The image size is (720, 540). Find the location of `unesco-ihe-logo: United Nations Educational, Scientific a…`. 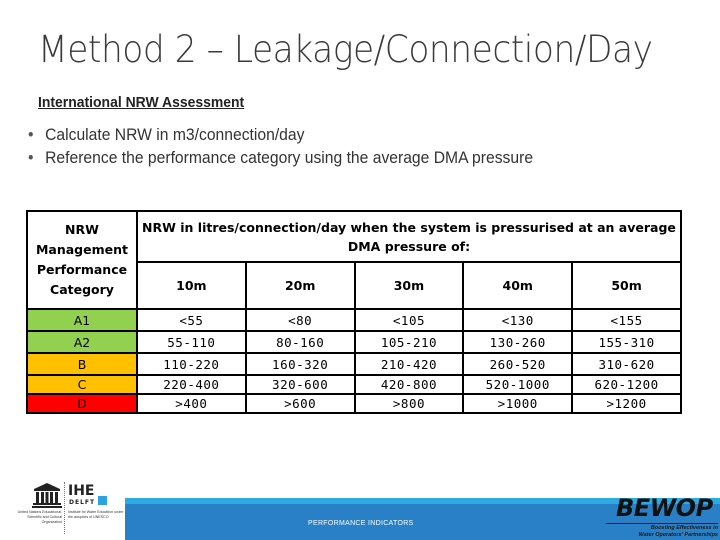

unesco-ihe-logo: United Nations Educational, Scientific a… is located at coordinates (64, 509).